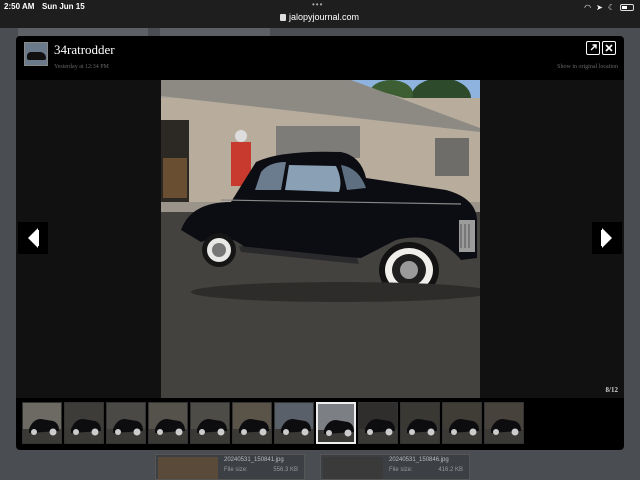 The height and width of the screenshot is (480, 640). What do you see at coordinates (609, 48) in the screenshot?
I see `close-icon` at bounding box center [609, 48].